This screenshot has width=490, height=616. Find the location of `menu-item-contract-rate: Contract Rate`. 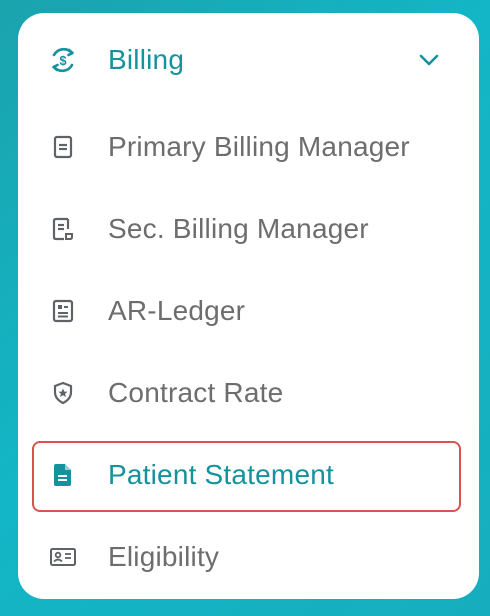

menu-item-contract-rate: Contract Rate is located at coordinates (248, 393).